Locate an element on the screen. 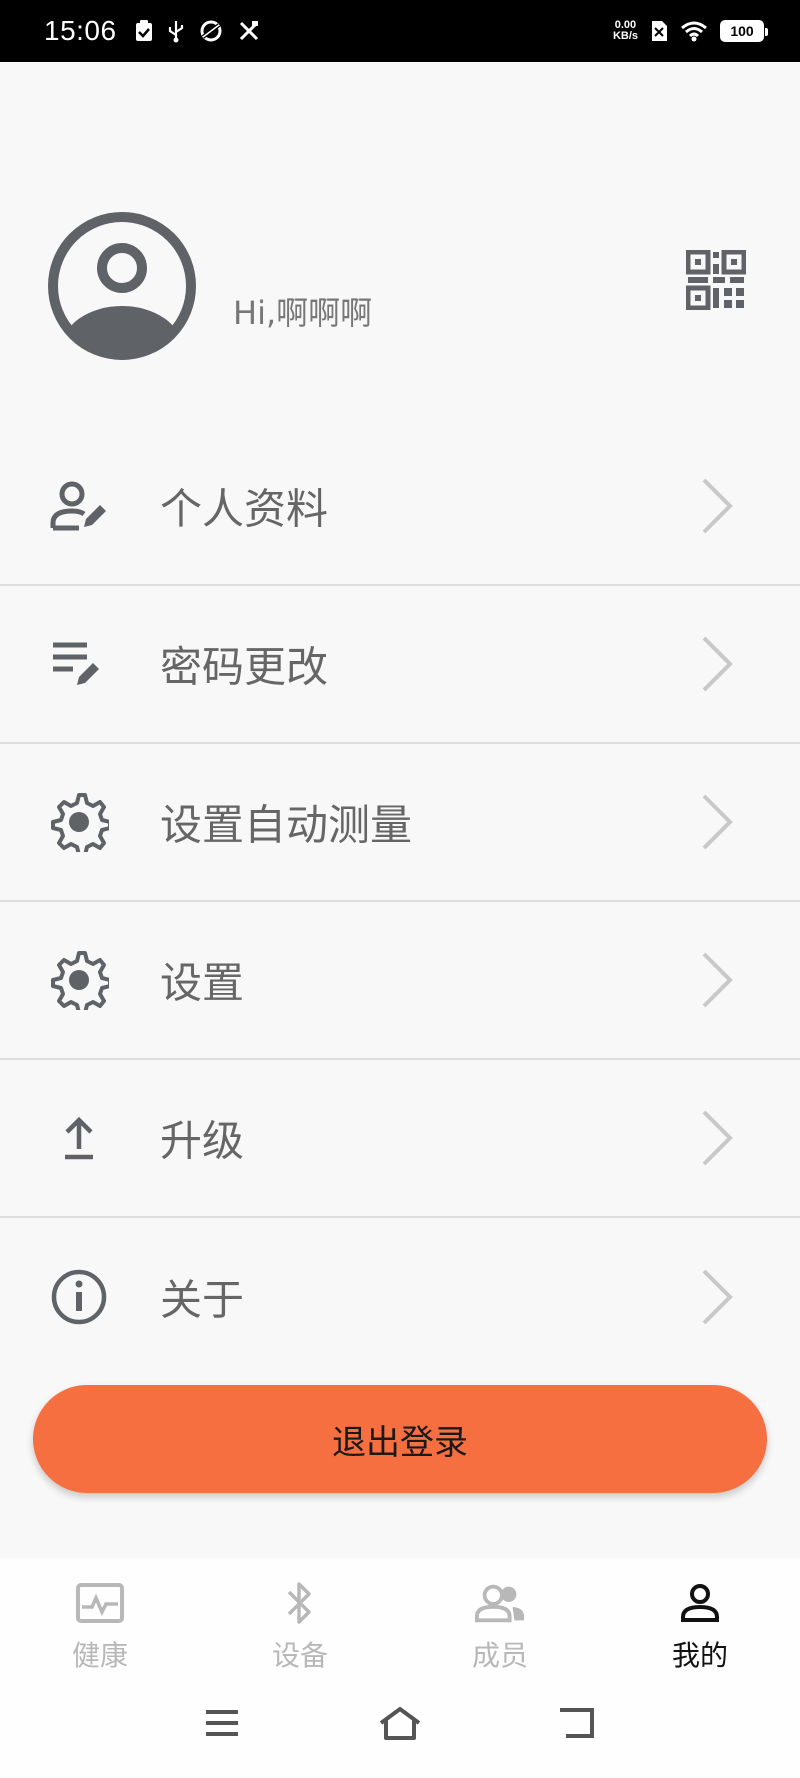 The width and height of the screenshot is (800, 1778). wifi-icon is located at coordinates (694, 31).